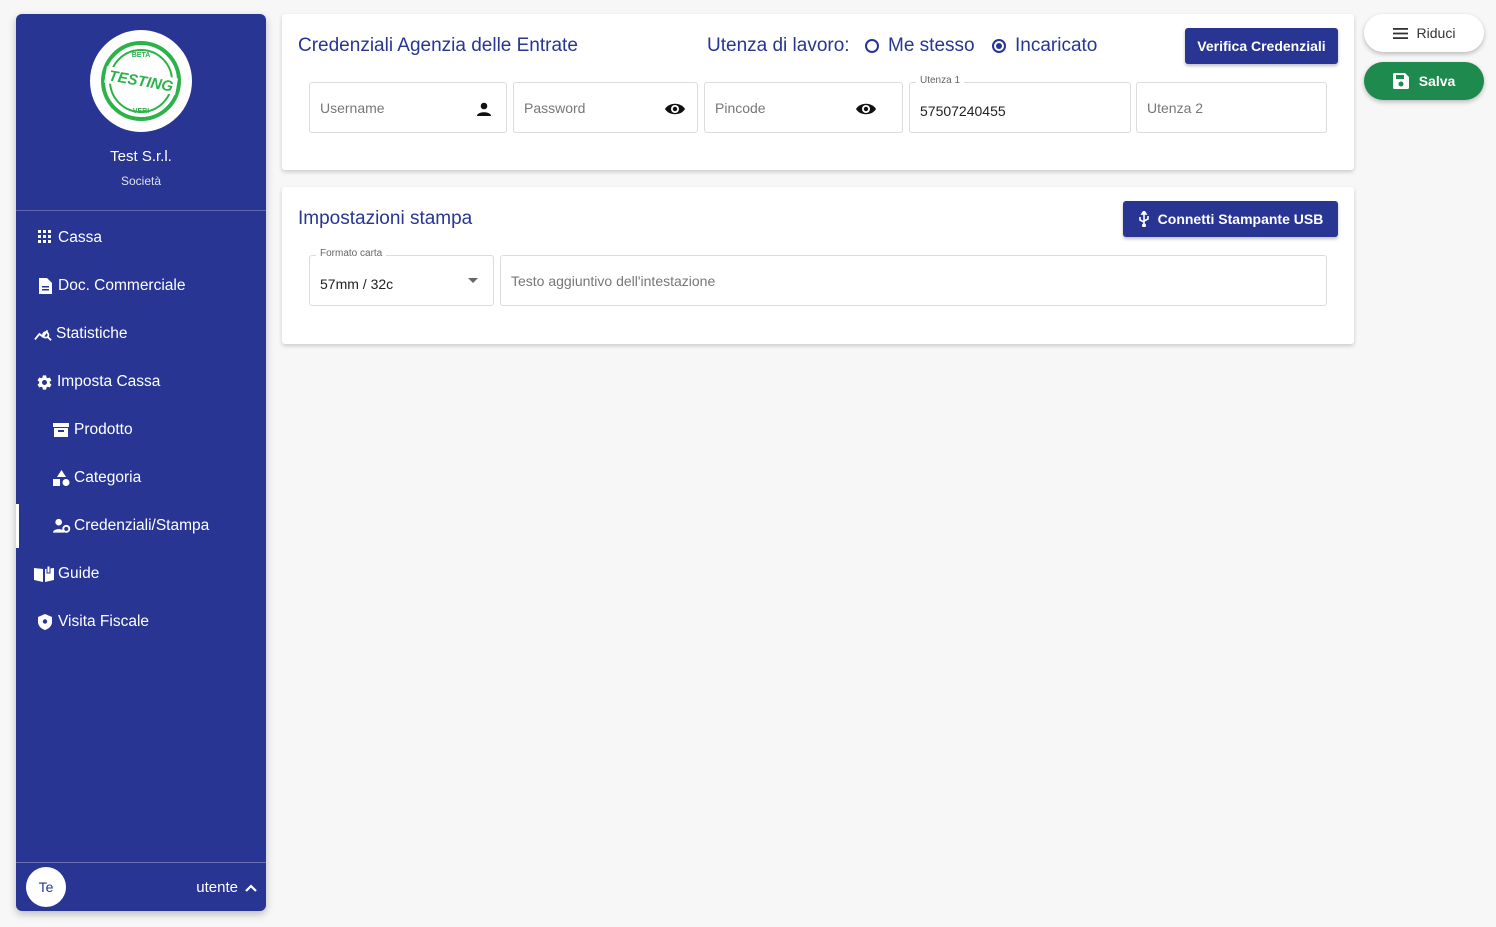  I want to click on username-field: Username, so click(408, 107).